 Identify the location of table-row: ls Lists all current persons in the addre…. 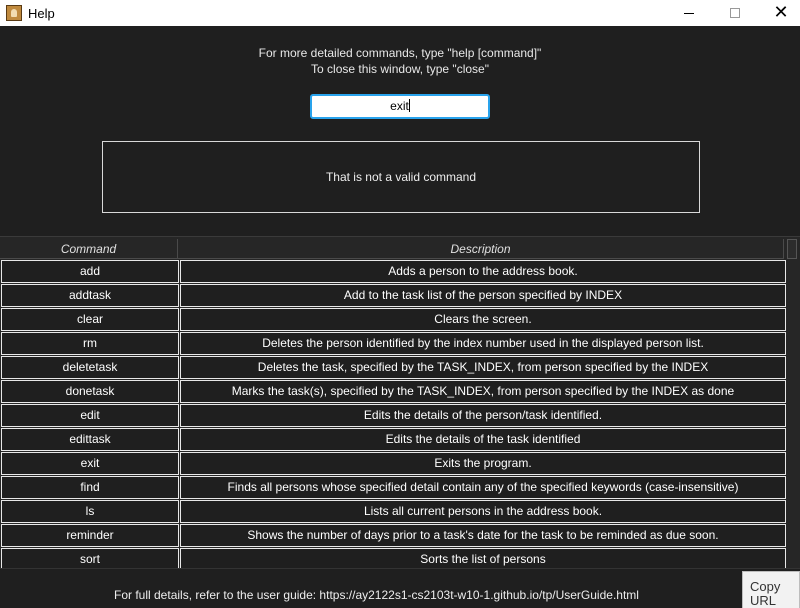
(393, 511).